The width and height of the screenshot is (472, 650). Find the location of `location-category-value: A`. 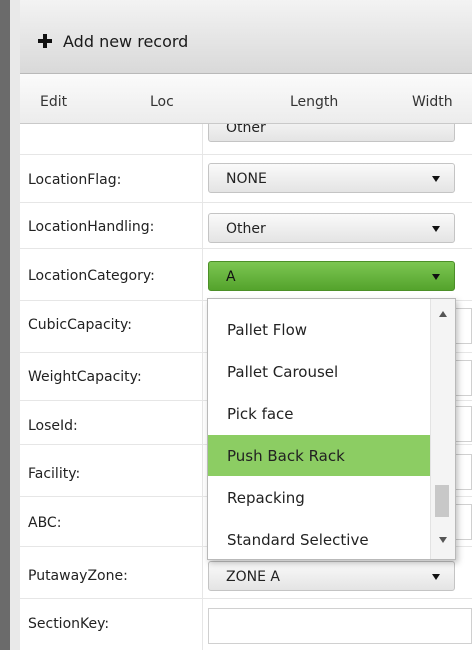

location-category-value: A is located at coordinates (231, 277).